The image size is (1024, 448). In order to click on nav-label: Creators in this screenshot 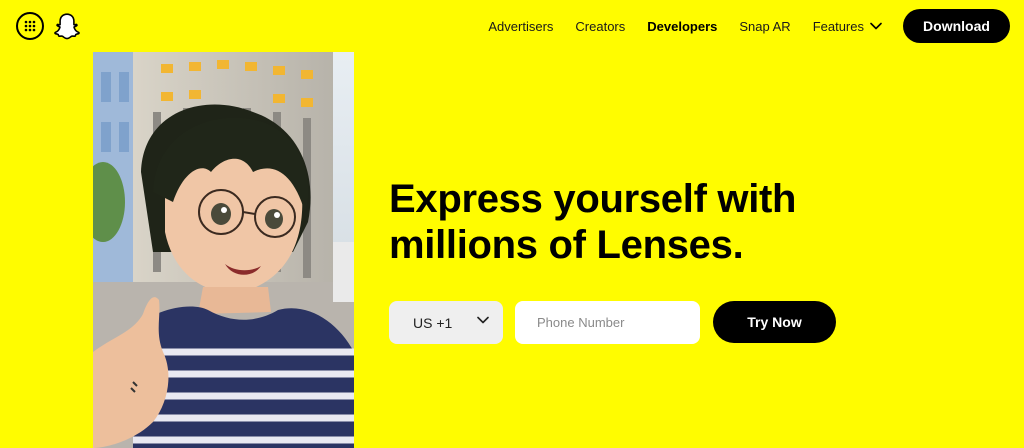, I will do `click(600, 26)`.